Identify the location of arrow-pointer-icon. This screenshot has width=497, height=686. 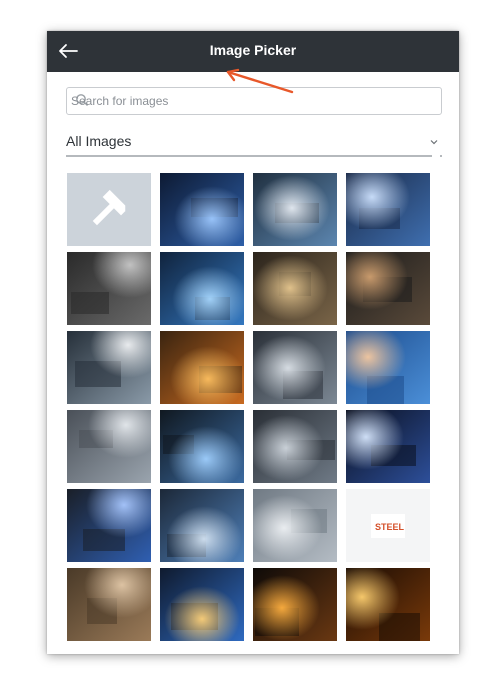
(260, 81).